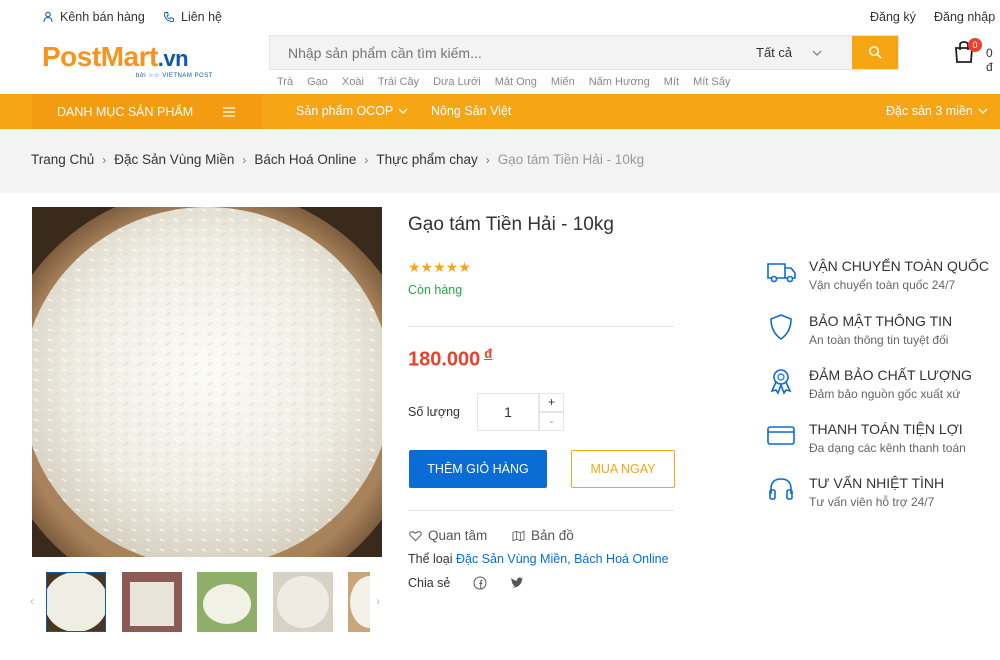  I want to click on service-title: Đảm bảo chất lượng, so click(890, 375).